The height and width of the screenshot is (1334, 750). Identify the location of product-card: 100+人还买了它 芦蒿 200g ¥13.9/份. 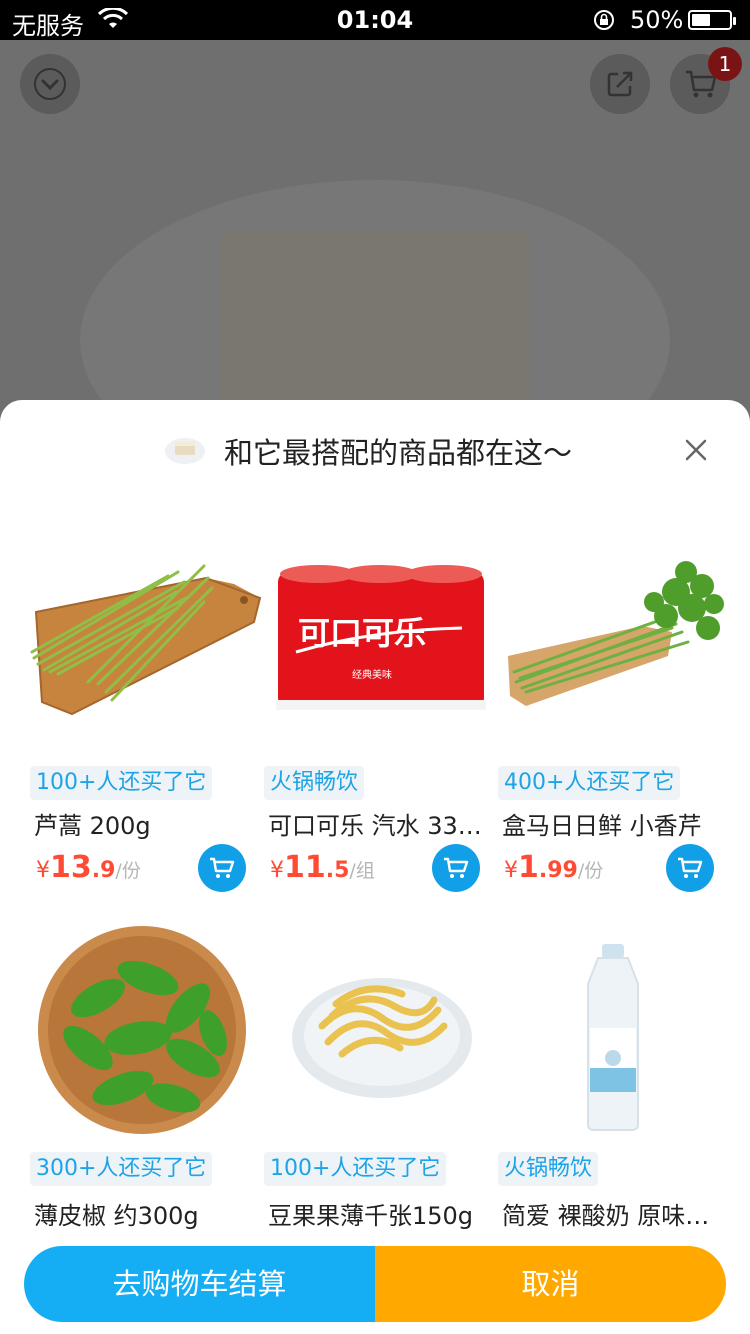
(145, 712).